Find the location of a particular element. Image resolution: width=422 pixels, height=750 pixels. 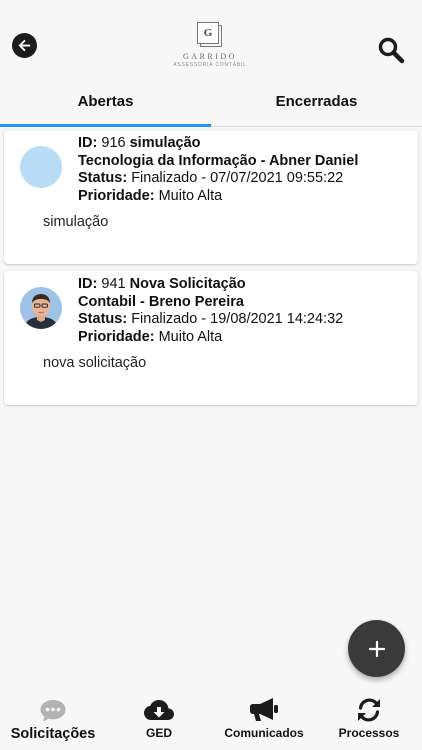

nav-item-processos: Processos is located at coordinates (369, 717).